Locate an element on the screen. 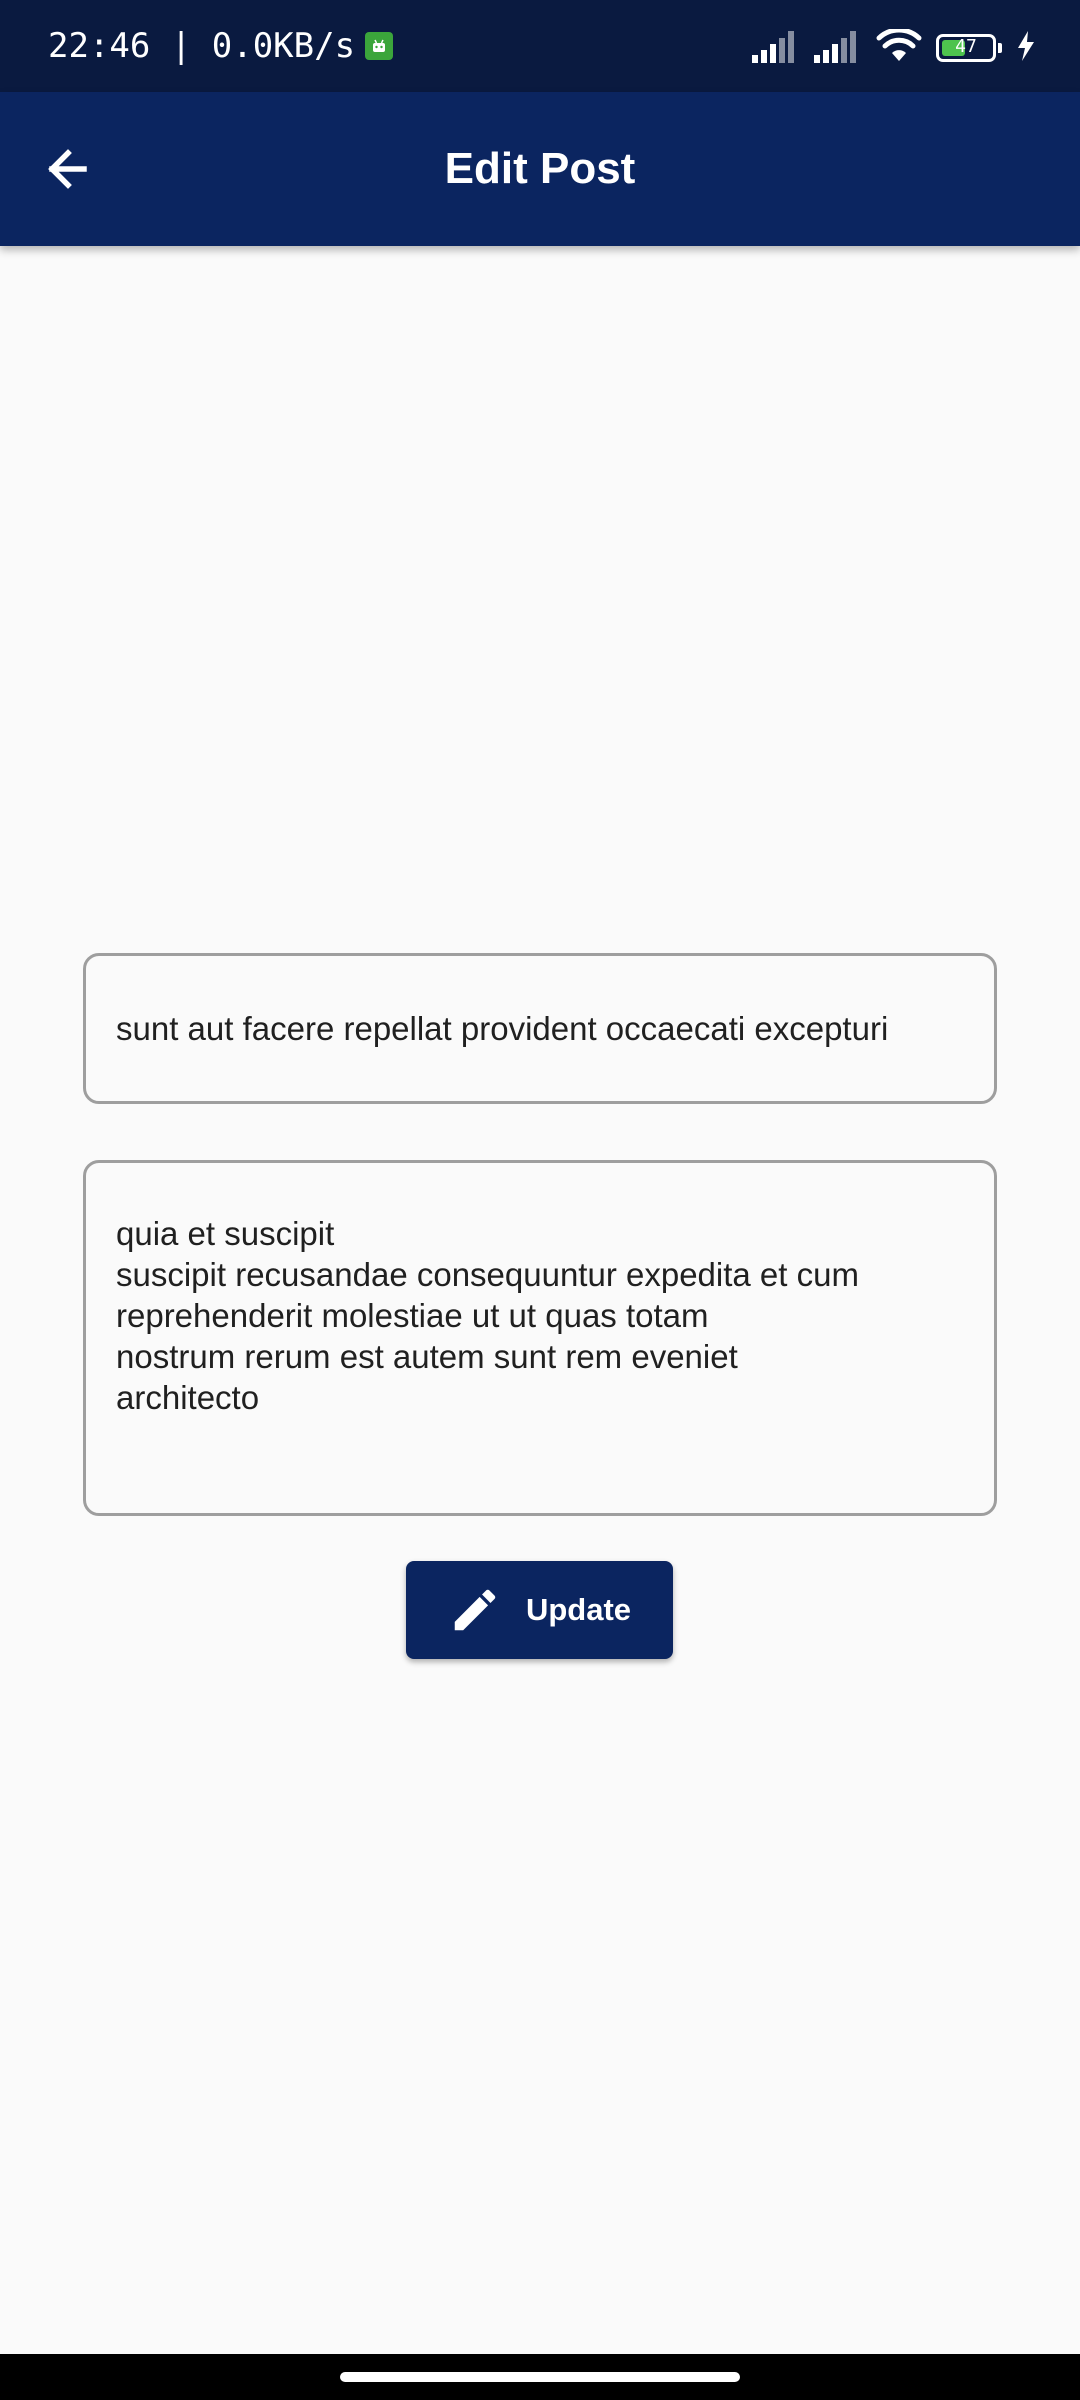 The image size is (1080, 2400). status-right: 47 is located at coordinates (894, 47).